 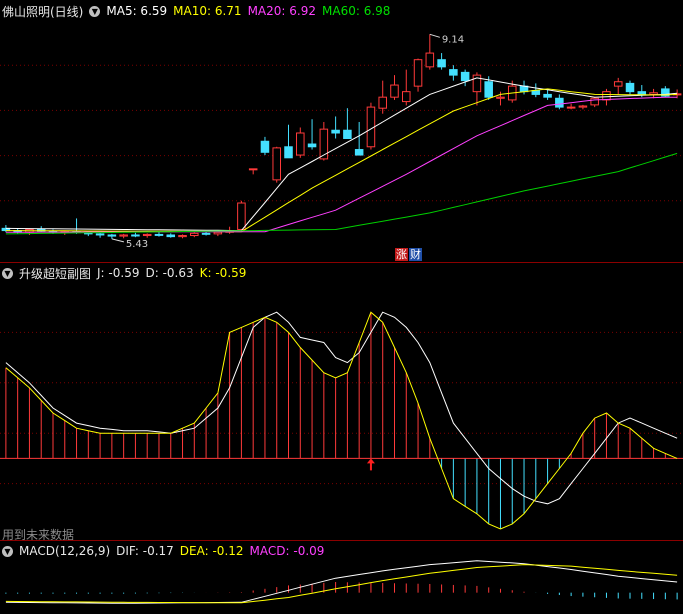 What do you see at coordinates (415, 254) in the screenshot?
I see `cai-badge: 财` at bounding box center [415, 254].